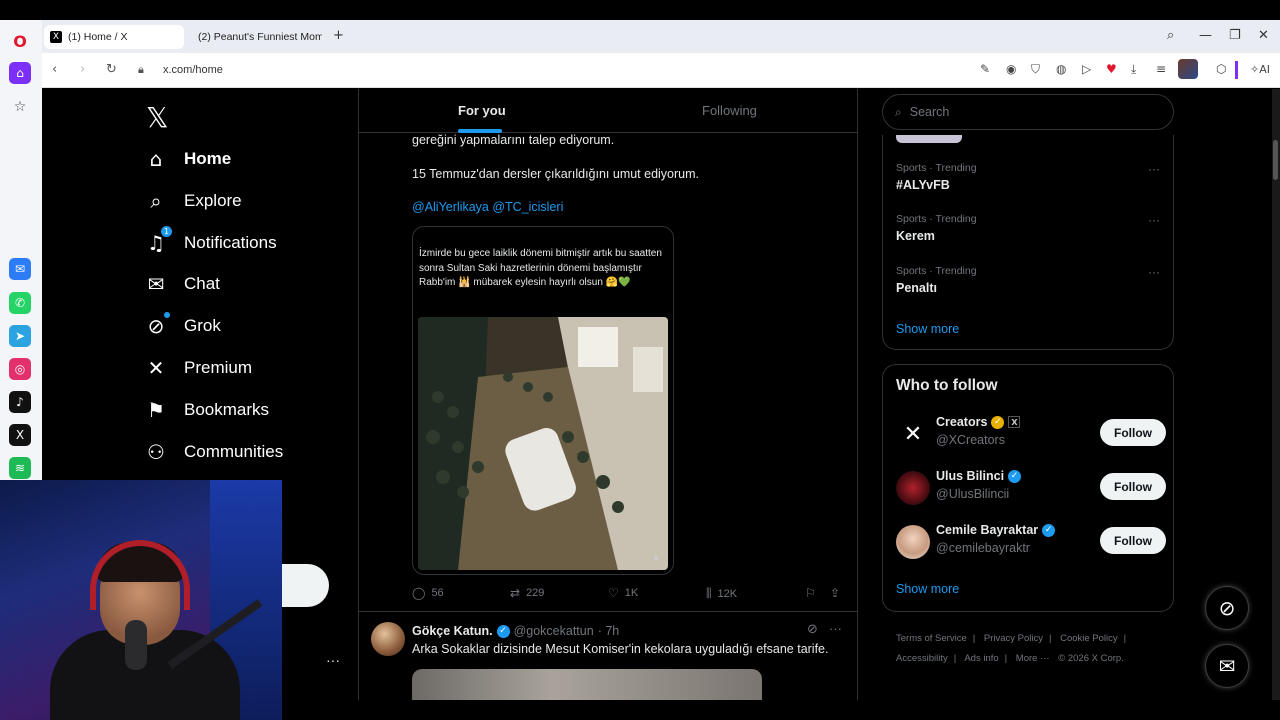 The image size is (1280, 720). Describe the element at coordinates (527, 593) in the screenshot. I see `repost-button: ⇄ 229` at that location.